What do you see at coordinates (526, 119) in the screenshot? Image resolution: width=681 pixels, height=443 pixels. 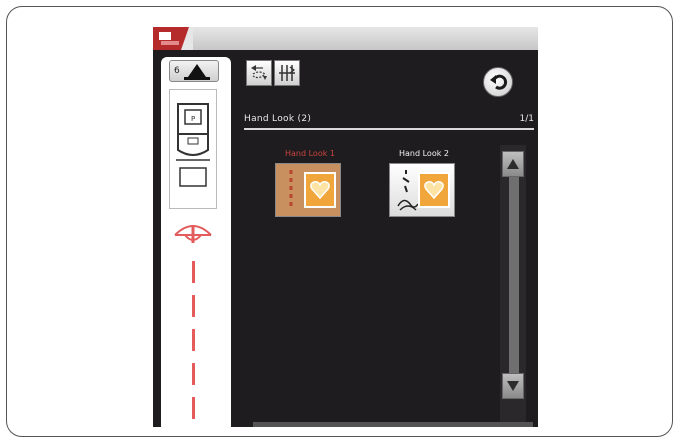 I see `page-indicator: 1/1` at bounding box center [526, 119].